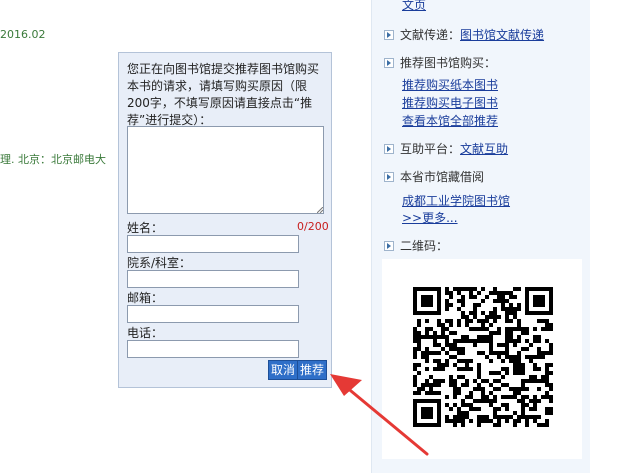  I want to click on resize-grip-icon, so click(320, 210).